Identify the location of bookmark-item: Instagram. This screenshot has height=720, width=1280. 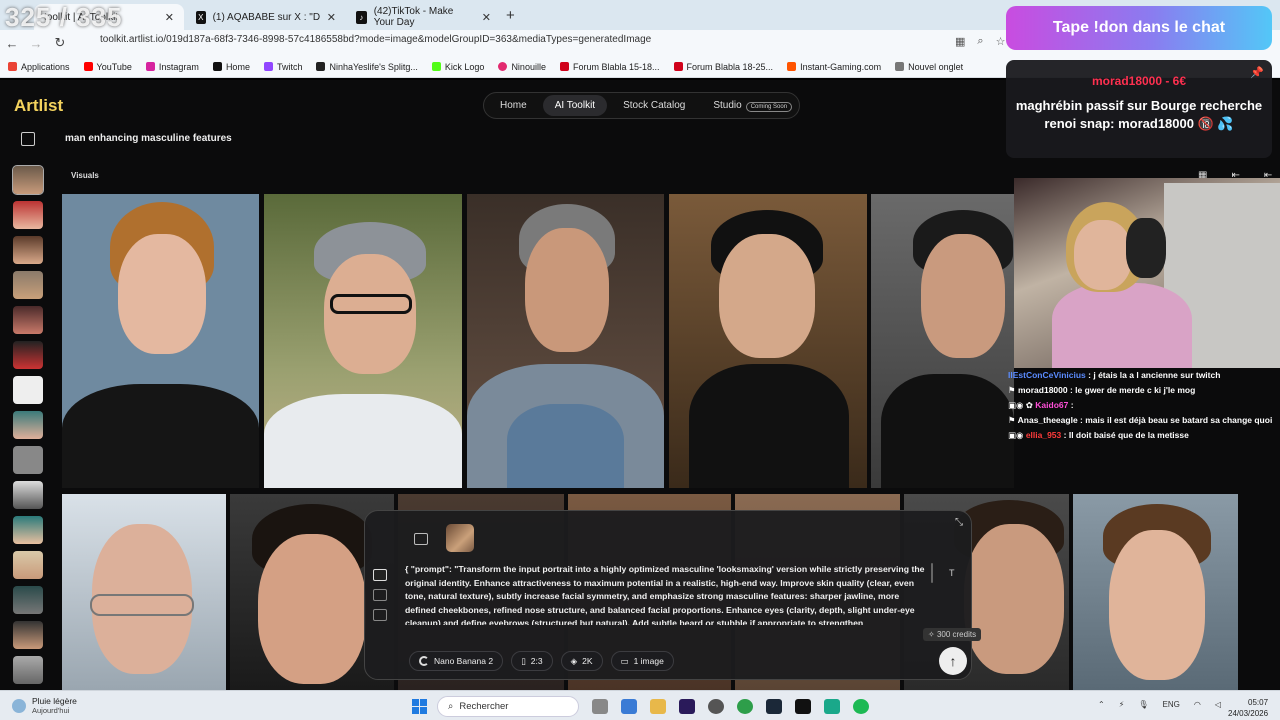
(172, 67).